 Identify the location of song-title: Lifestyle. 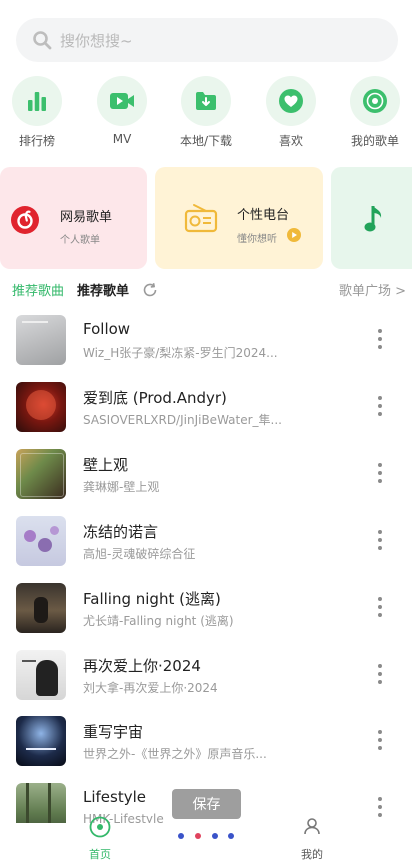
(115, 797).